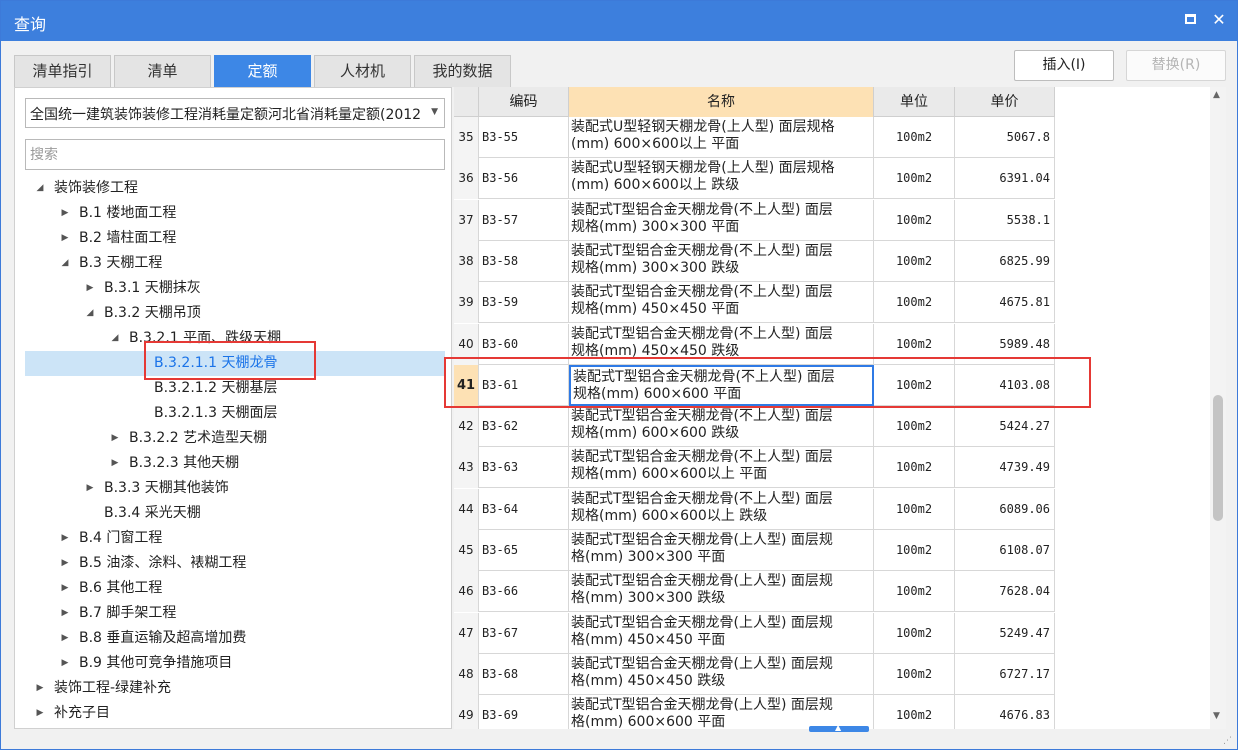  Describe the element at coordinates (524, 509) in the screenshot. I see `cell-code: B3-64` at that location.